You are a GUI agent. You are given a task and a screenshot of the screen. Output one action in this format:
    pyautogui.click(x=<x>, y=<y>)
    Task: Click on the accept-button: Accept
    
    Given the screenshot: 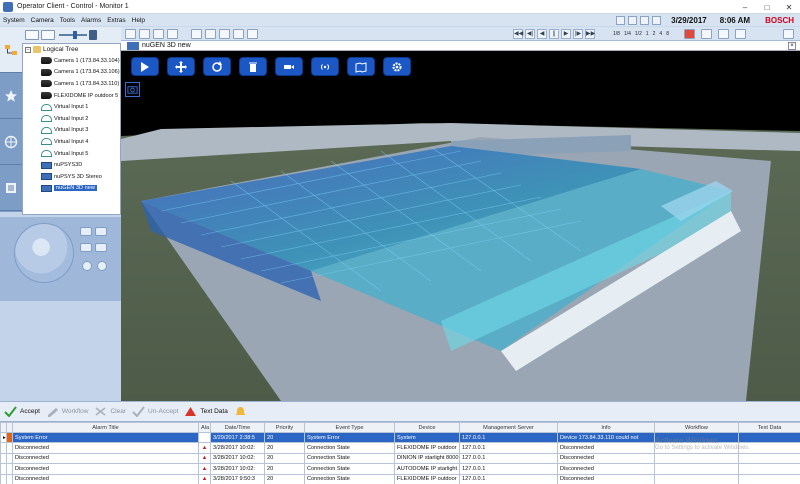 What is the action you would take?
    pyautogui.click(x=22, y=411)
    